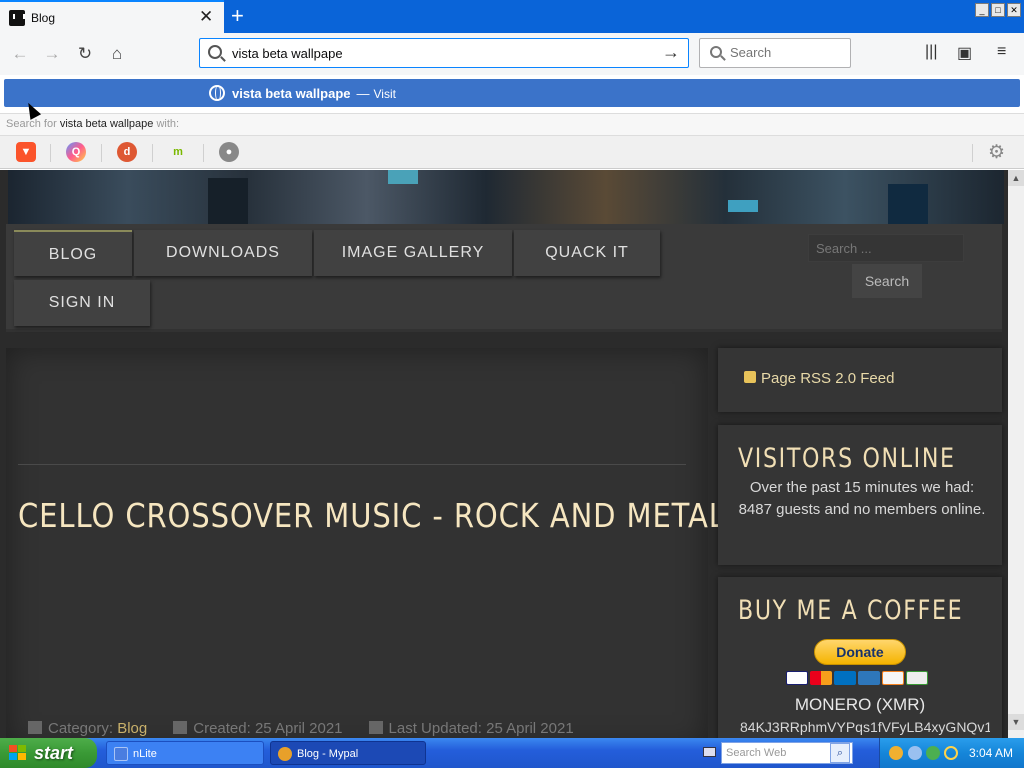 The image size is (1024, 768). I want to click on home-icon: ⌂, so click(117, 54).